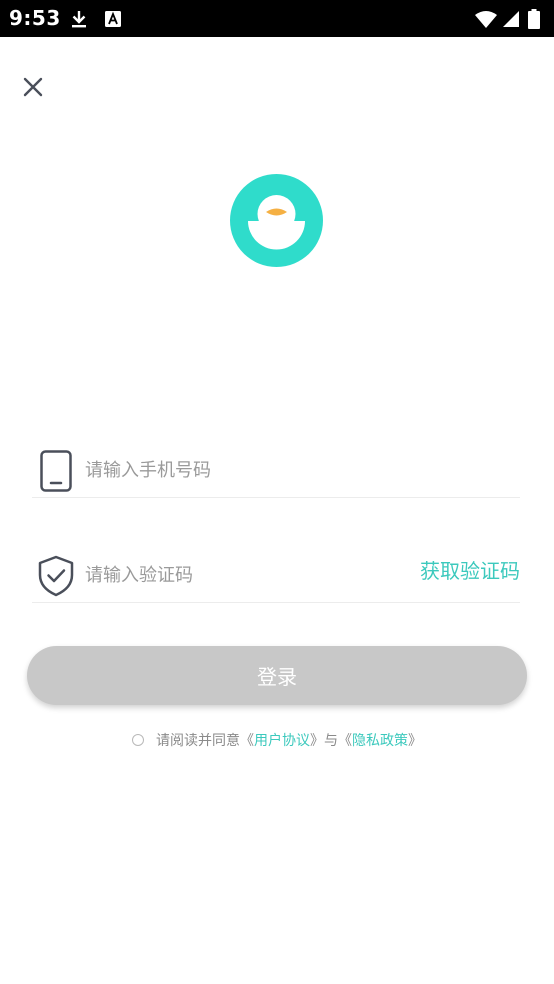 The image size is (554, 984). Describe the element at coordinates (235, 470) in the screenshot. I see `phone-input` at that location.